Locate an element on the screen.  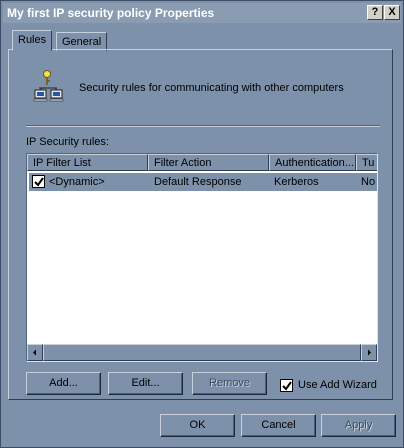
use-add-wizard-label: Use Add Wizard is located at coordinates (337, 385).